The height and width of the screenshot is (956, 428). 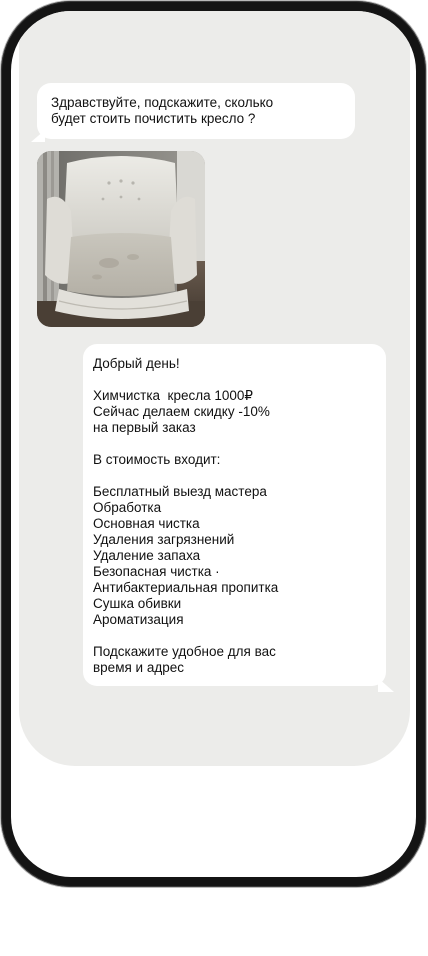 I want to click on message-line: Бесплатный выезд мастера, so click(x=180, y=491).